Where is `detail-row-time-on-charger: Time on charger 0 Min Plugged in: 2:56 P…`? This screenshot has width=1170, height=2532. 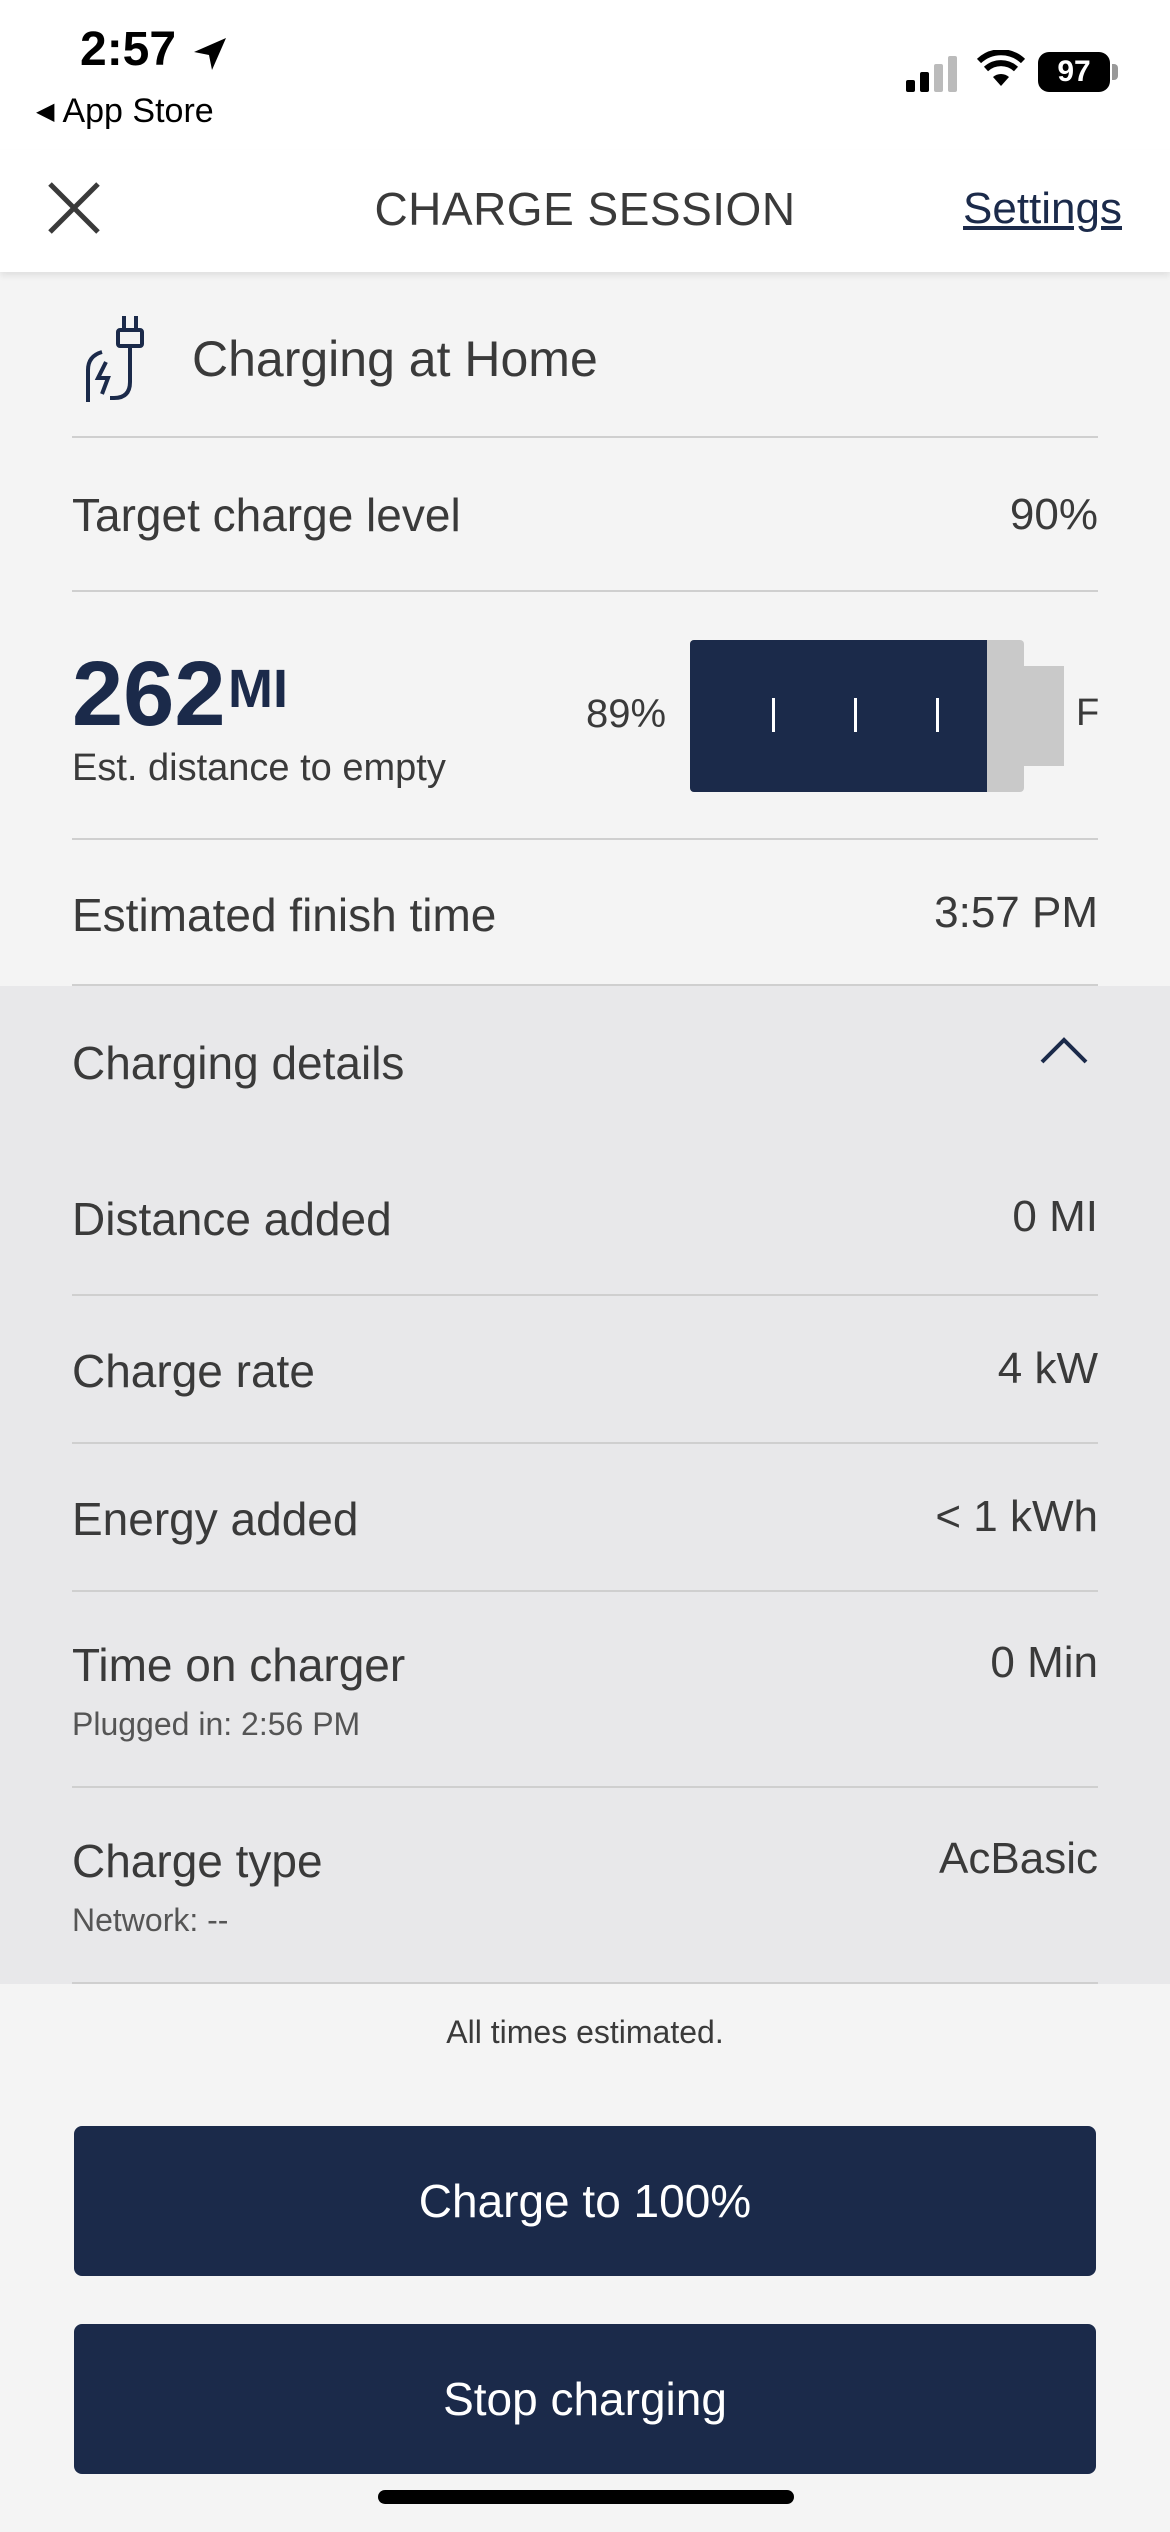
detail-row-time-on-charger: Time on charger 0 Min Plugged in: 2:56 P… is located at coordinates (585, 1690).